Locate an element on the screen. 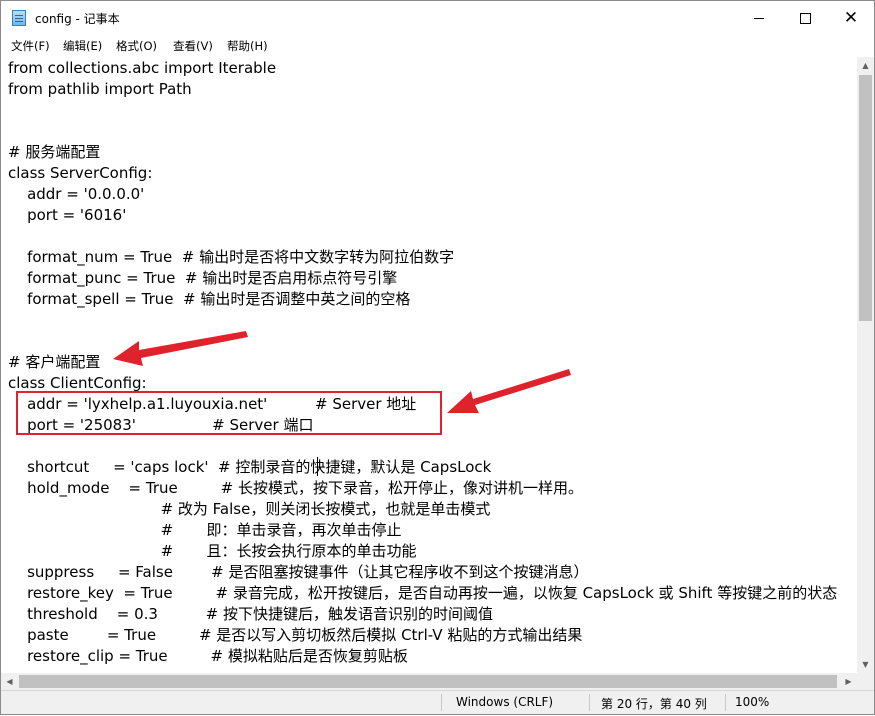  scroll-left-icon: ◀ is located at coordinates (9, 681).